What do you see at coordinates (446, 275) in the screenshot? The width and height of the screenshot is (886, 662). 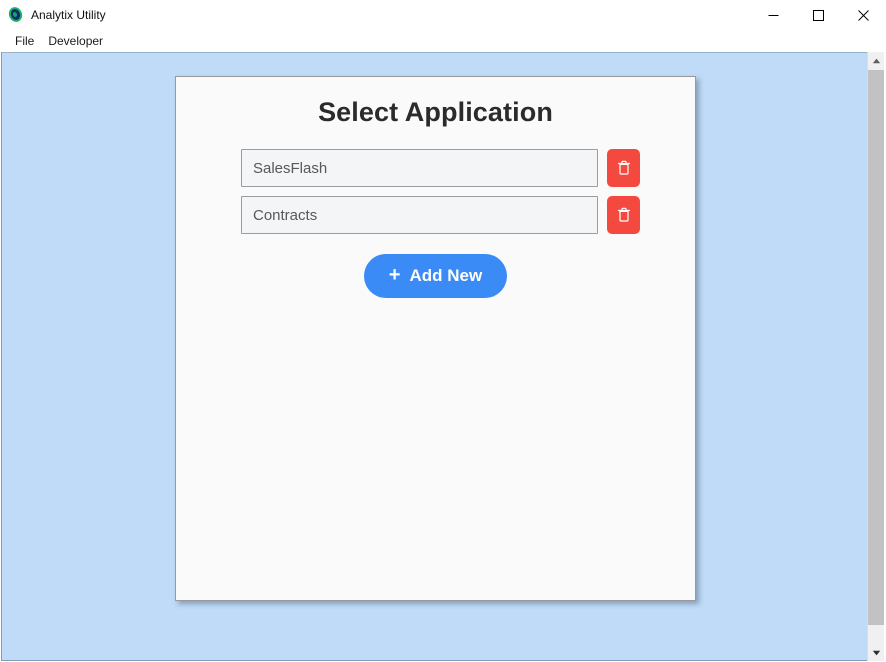 I see `add-new-label: Add New` at bounding box center [446, 275].